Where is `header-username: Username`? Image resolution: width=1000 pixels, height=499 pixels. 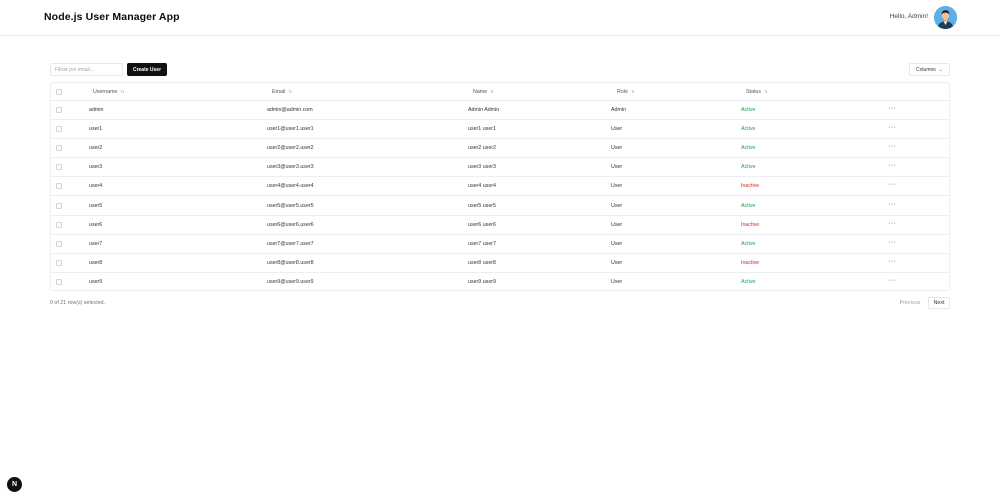
header-username: Username is located at coordinates (105, 92).